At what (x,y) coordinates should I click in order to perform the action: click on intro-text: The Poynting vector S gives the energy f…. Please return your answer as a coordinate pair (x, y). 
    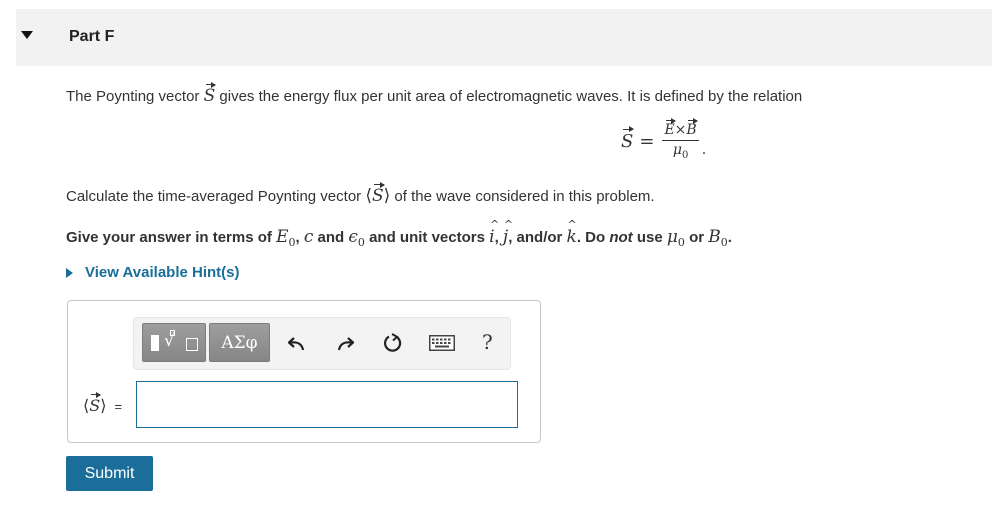
    Looking at the image, I should click on (434, 93).